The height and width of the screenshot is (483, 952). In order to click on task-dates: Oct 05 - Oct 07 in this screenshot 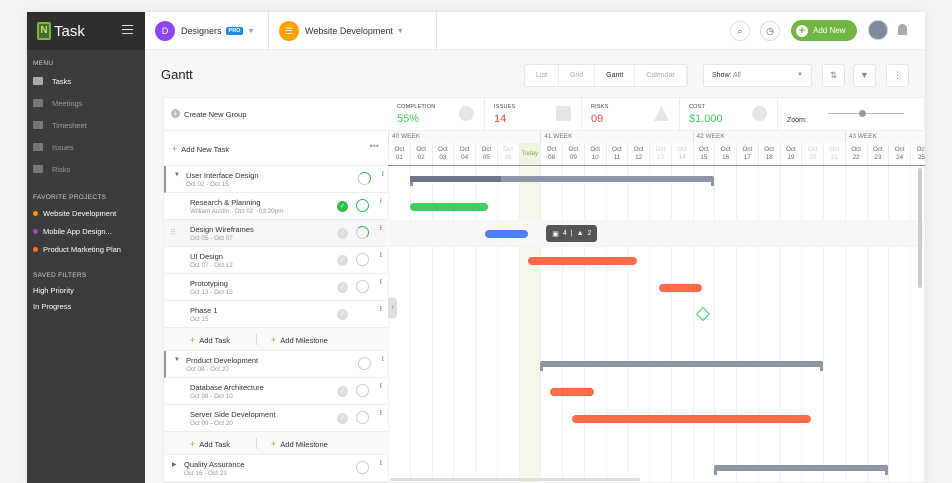, I will do `click(211, 238)`.